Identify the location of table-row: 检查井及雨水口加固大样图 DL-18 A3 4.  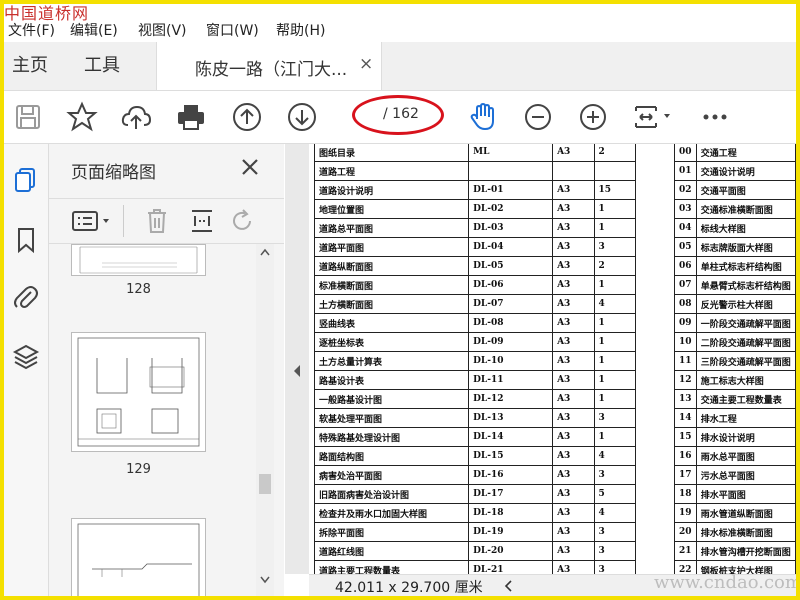
(475, 513).